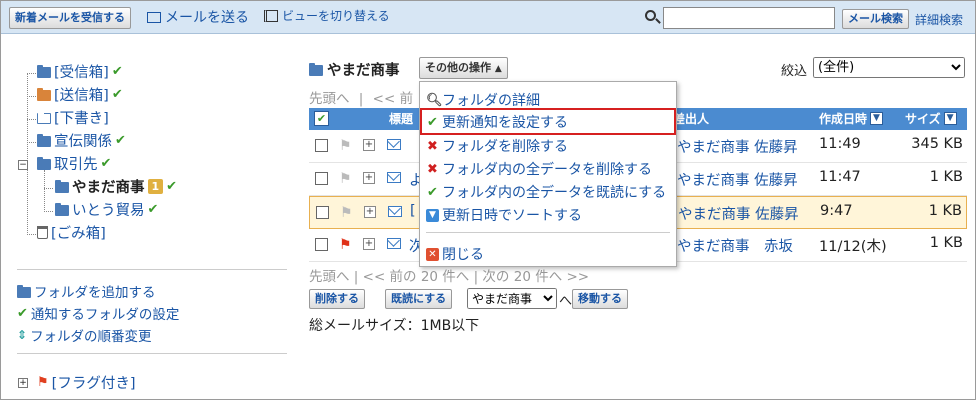 This screenshot has width=976, height=400. Describe the element at coordinates (889, 67) in the screenshot. I see `filter-select: (全件)` at that location.